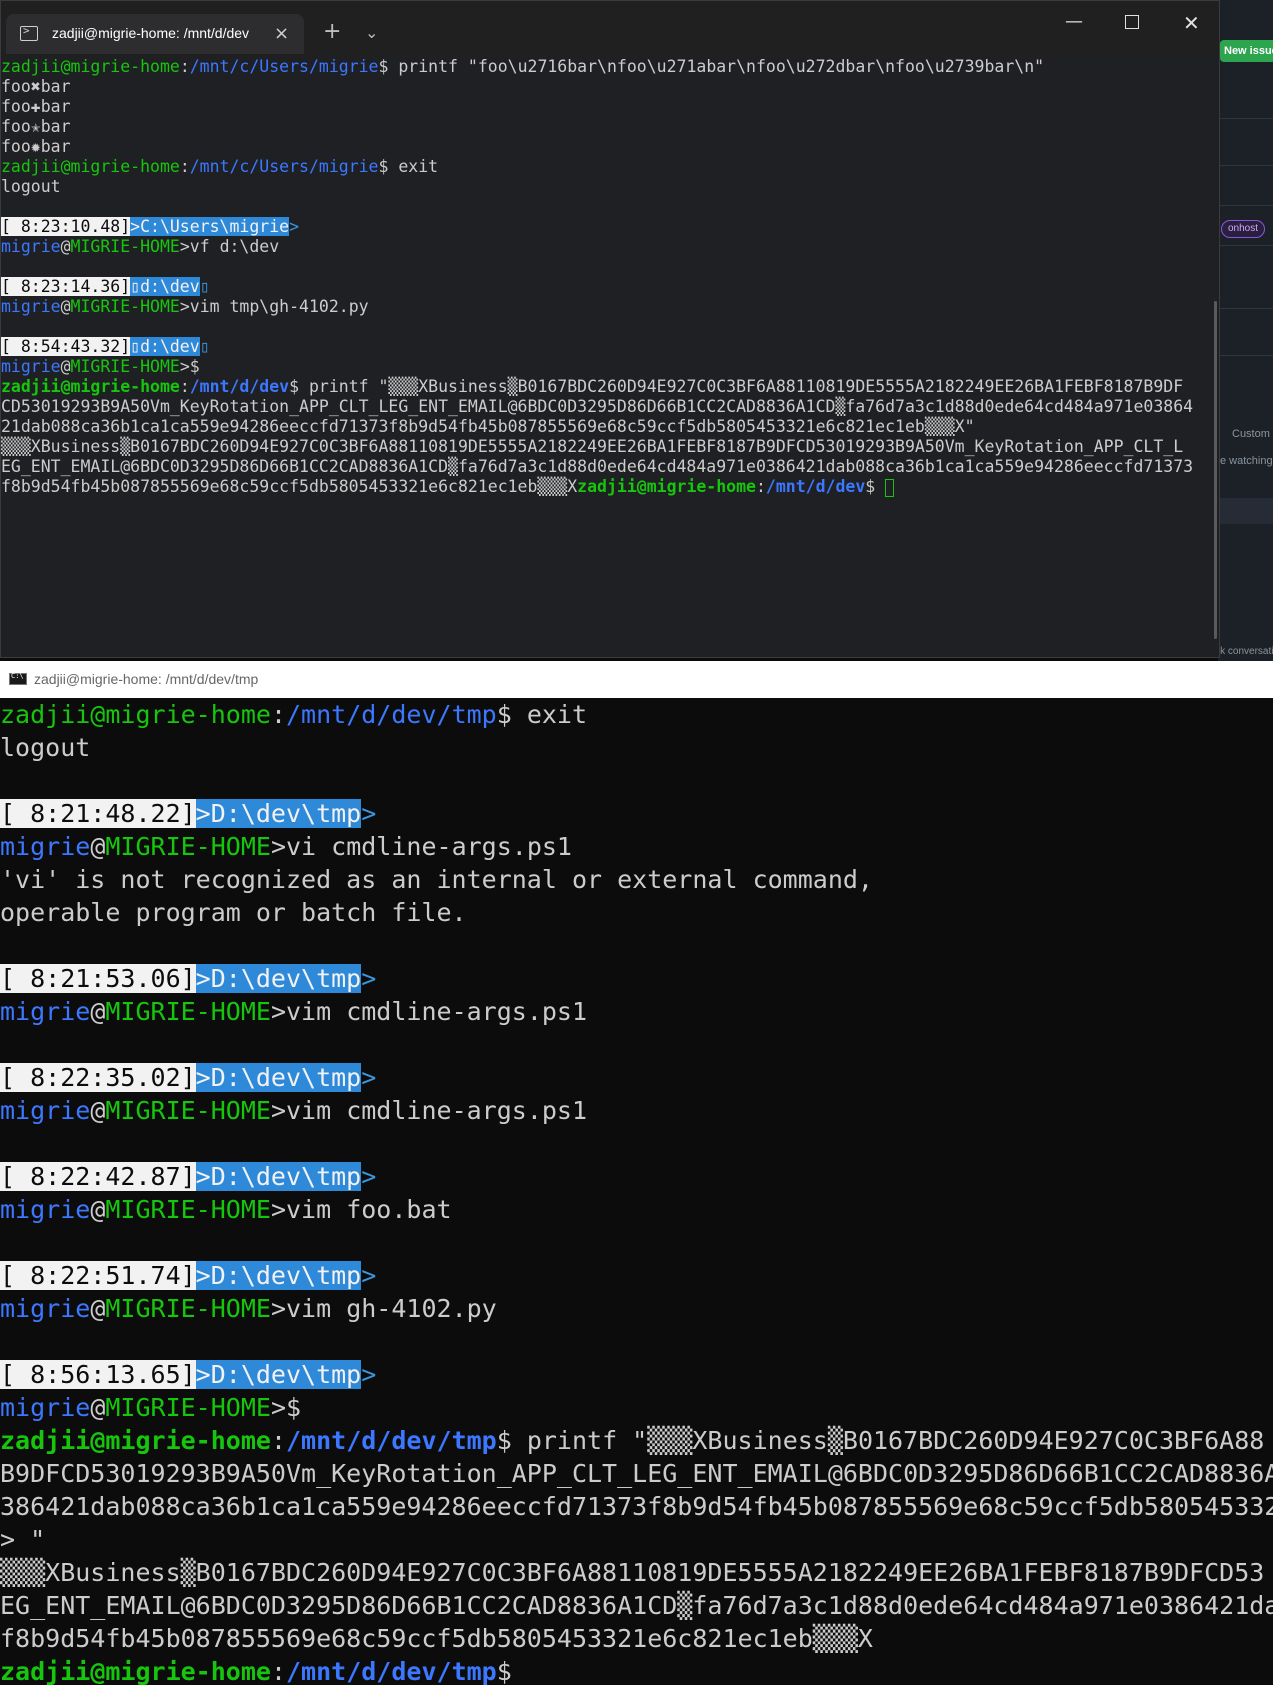 The width and height of the screenshot is (1273, 1685). Describe the element at coordinates (36, 106) in the screenshot. I see `line-segment: foo✚bar` at that location.